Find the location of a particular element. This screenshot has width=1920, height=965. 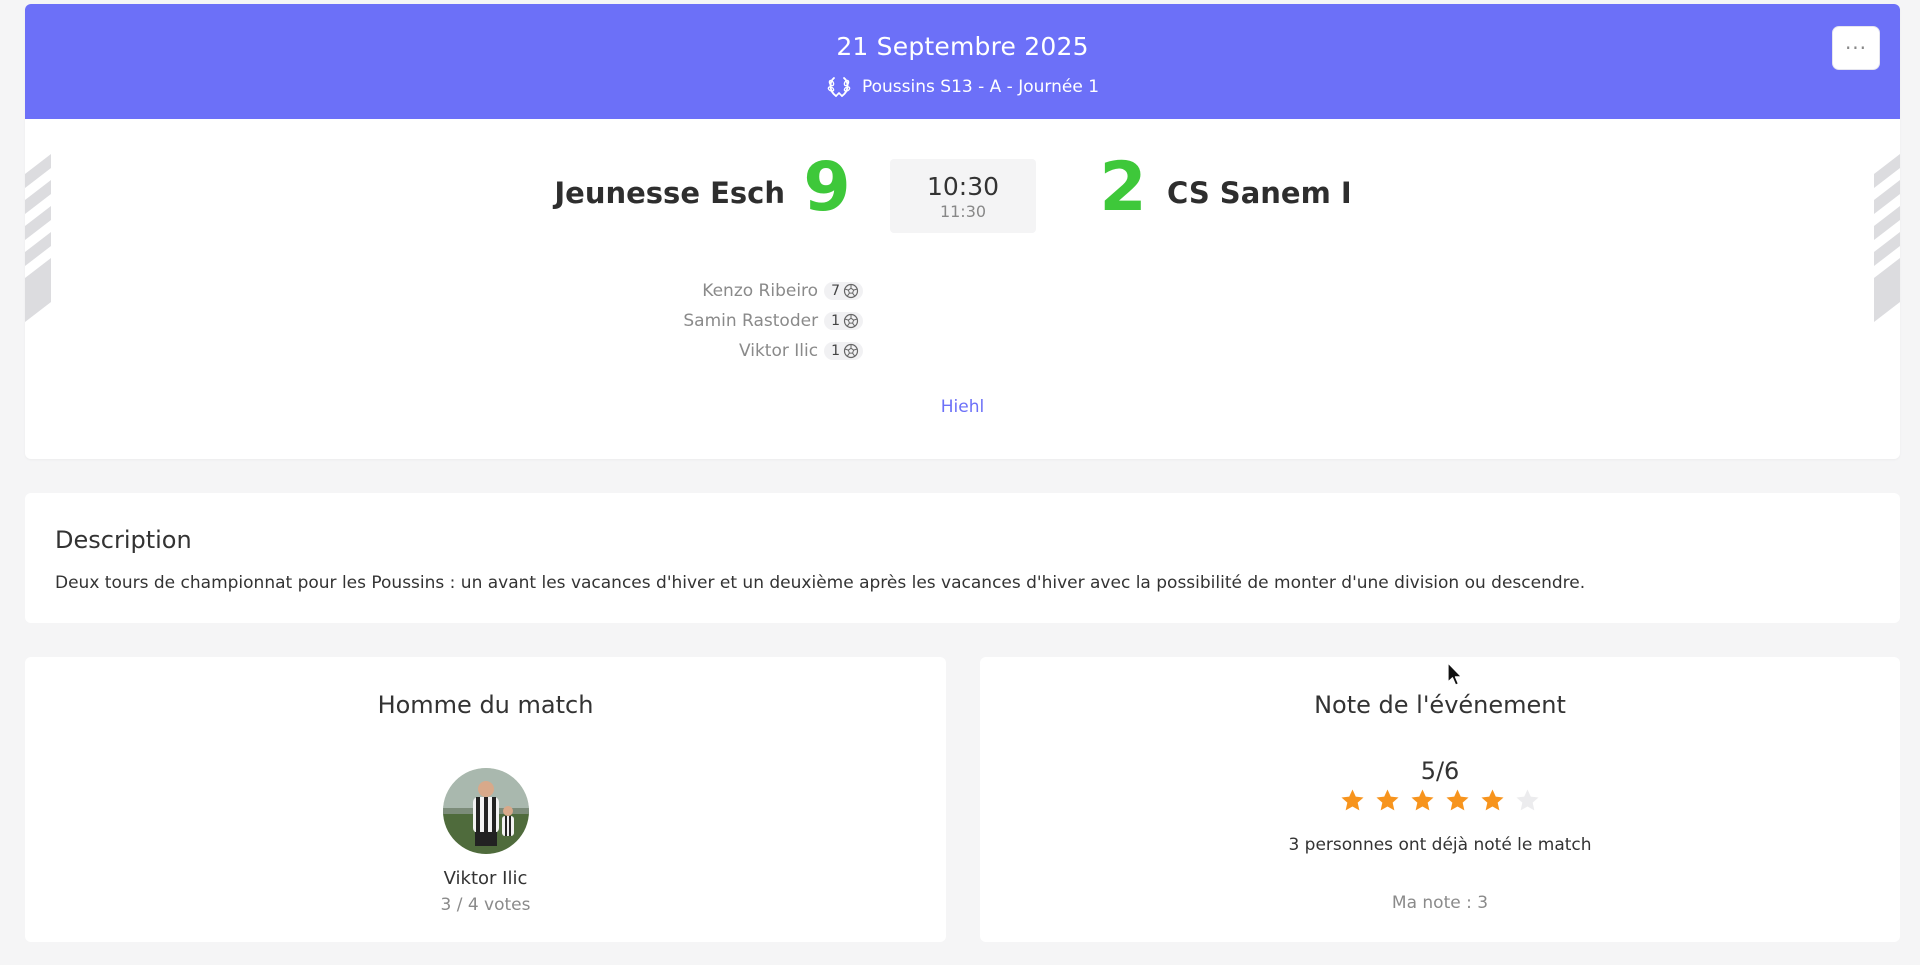

rating-count: 3 personnes ont déjà noté le match is located at coordinates (1440, 845).